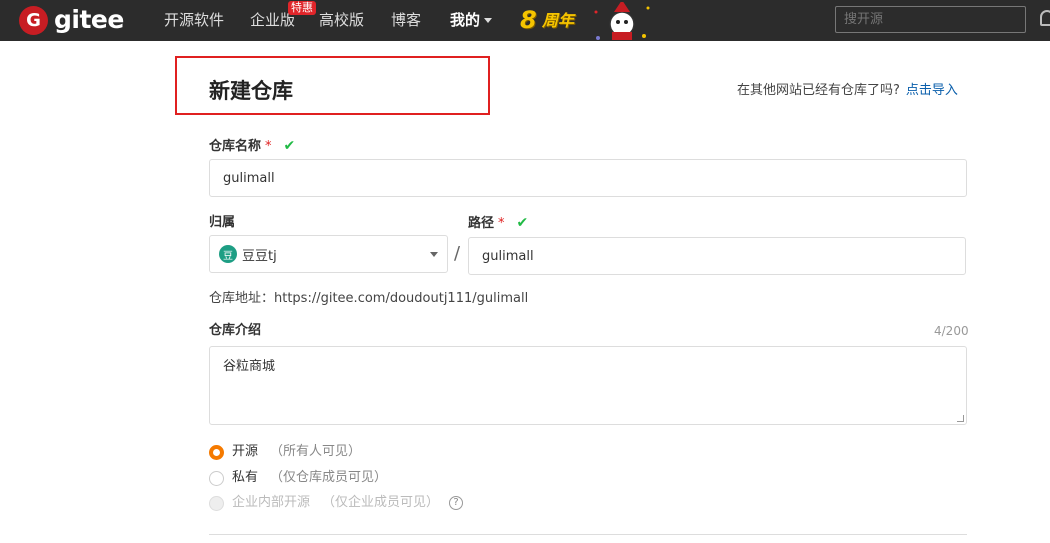  Describe the element at coordinates (235, 330) in the screenshot. I see `description-label: 仓库介绍` at that location.